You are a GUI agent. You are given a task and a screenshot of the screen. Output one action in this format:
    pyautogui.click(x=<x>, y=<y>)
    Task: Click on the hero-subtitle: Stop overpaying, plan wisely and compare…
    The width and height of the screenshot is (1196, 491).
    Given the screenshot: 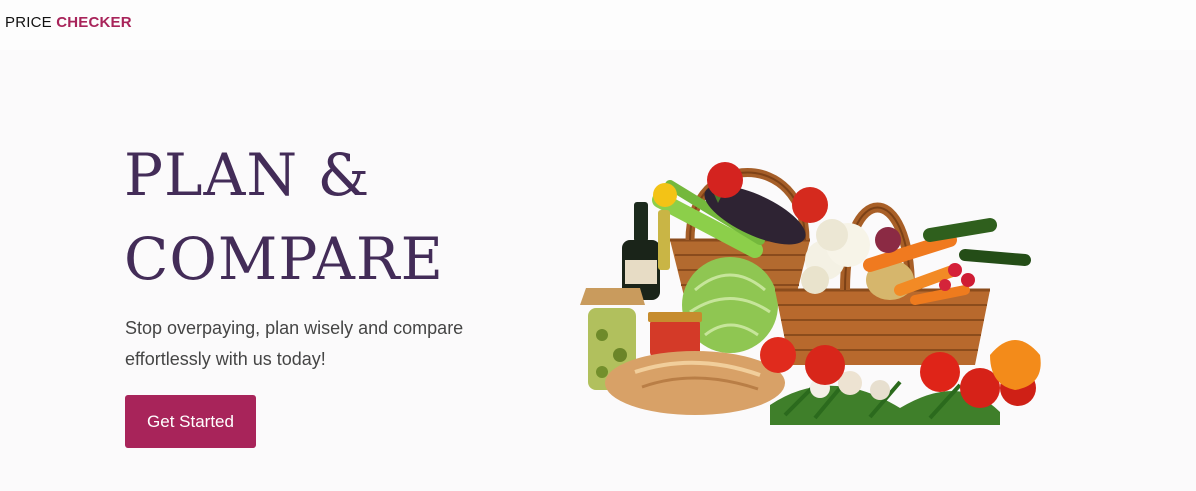 What is the action you would take?
    pyautogui.click(x=335, y=344)
    